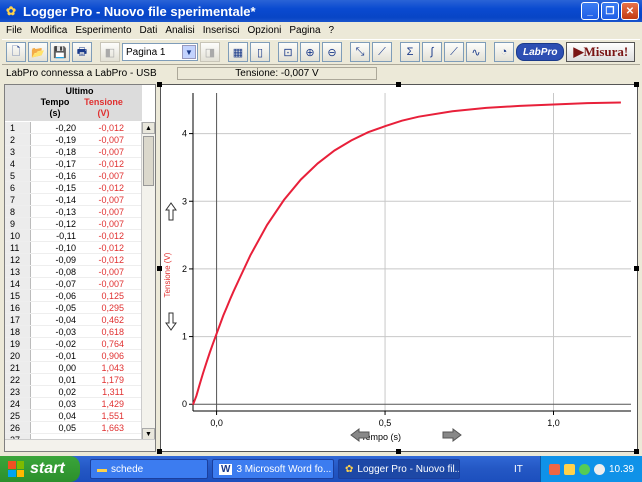 This screenshot has width=642, height=482. I want to click on table-row: 22 0,01 1,179, so click(73, 380).